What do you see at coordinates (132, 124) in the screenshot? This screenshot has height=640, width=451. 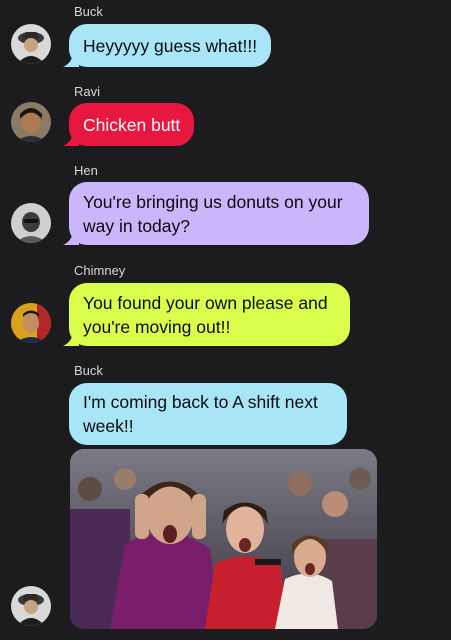 I see `message-text: Chicken butt` at bounding box center [132, 124].